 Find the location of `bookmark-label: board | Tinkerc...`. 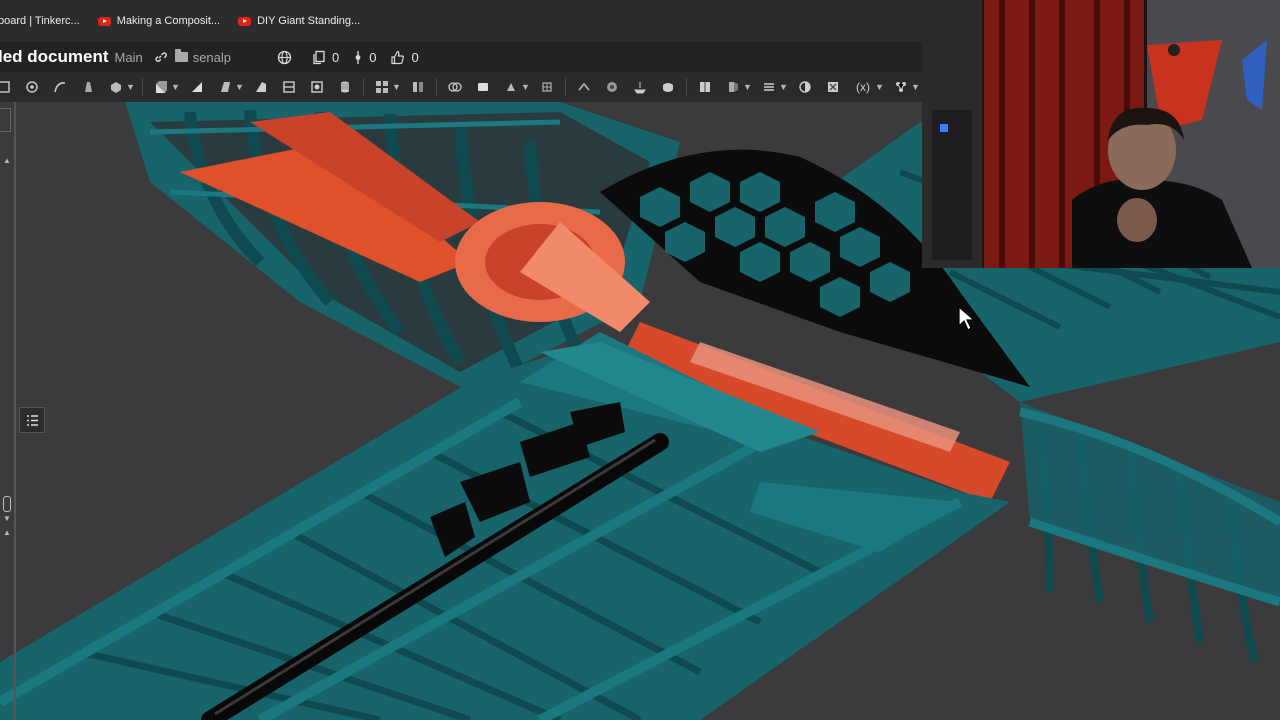

bookmark-label: board | Tinkerc... is located at coordinates (40, 21).